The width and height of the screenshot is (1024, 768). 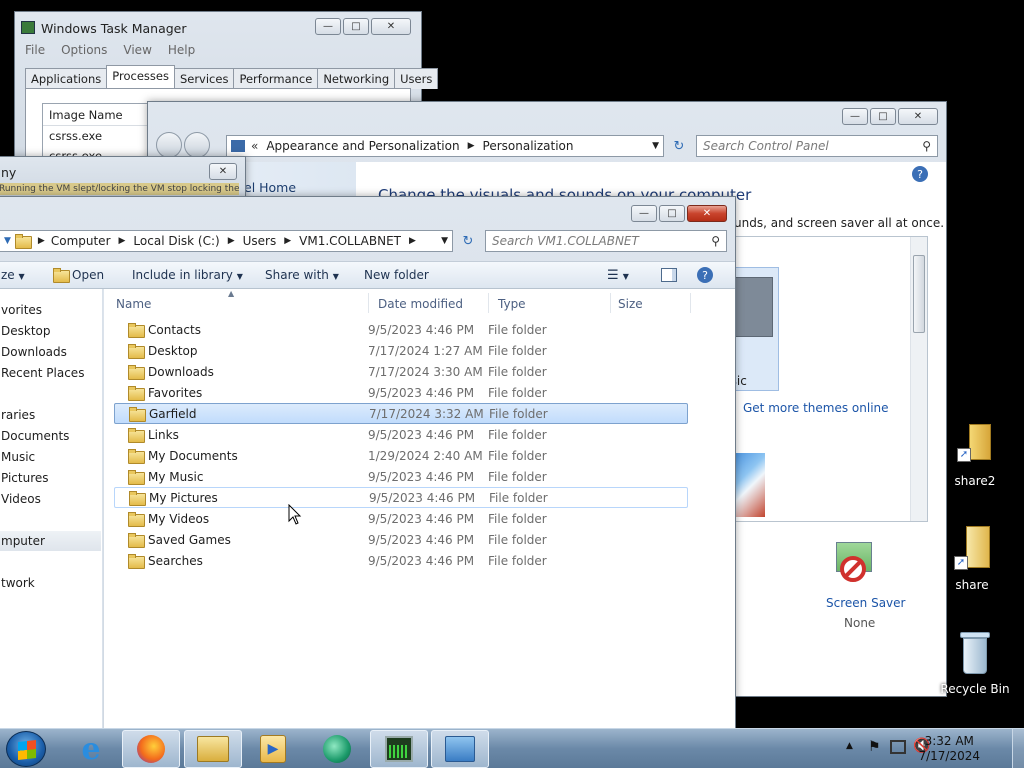 I want to click on show-desktop-button, so click(x=1018, y=748).